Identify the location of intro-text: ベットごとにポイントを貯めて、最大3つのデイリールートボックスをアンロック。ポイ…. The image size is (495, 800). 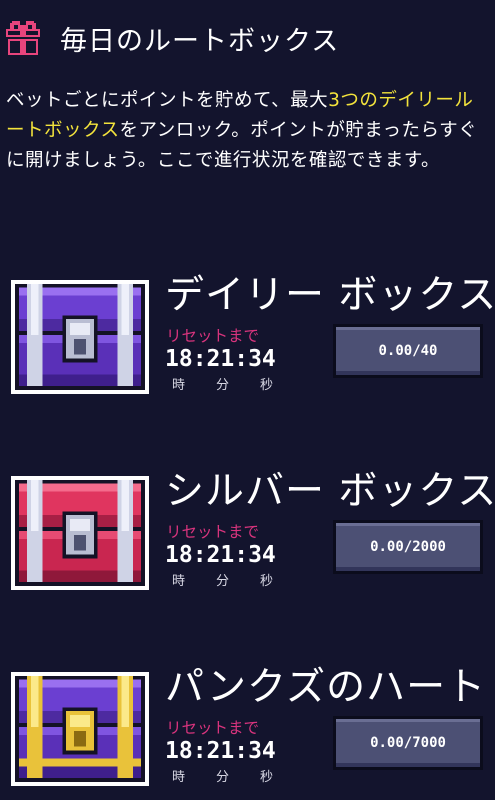
(246, 131).